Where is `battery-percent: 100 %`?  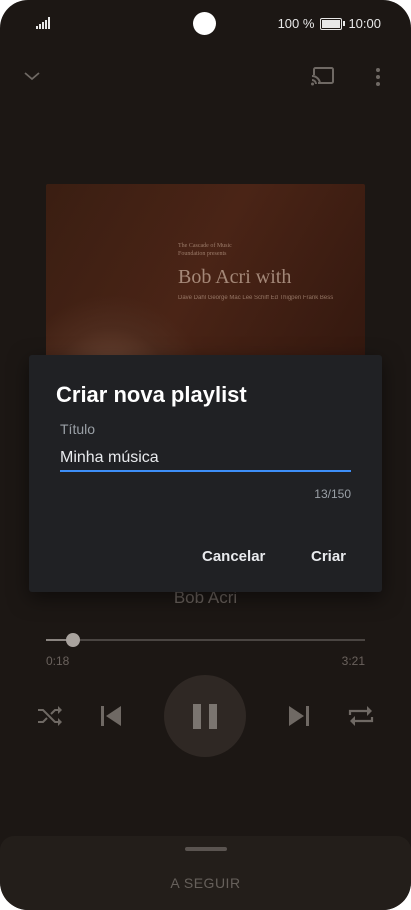 battery-percent: 100 % is located at coordinates (296, 23).